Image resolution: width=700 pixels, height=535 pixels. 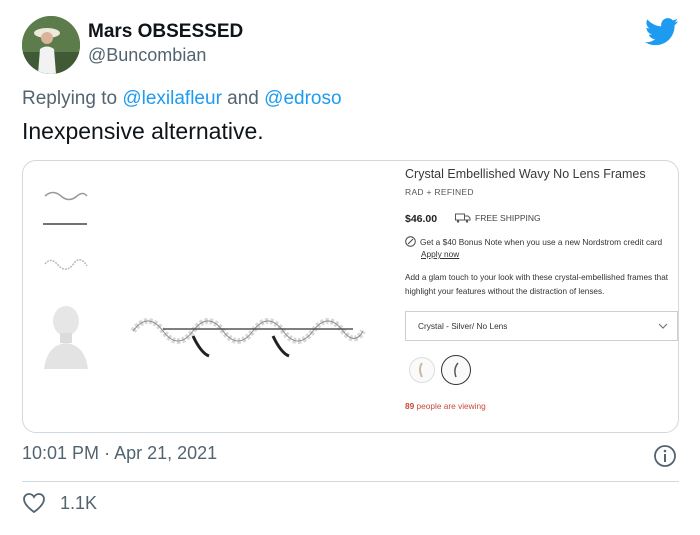 I want to click on twitter-bird-icon, so click(x=662, y=32).